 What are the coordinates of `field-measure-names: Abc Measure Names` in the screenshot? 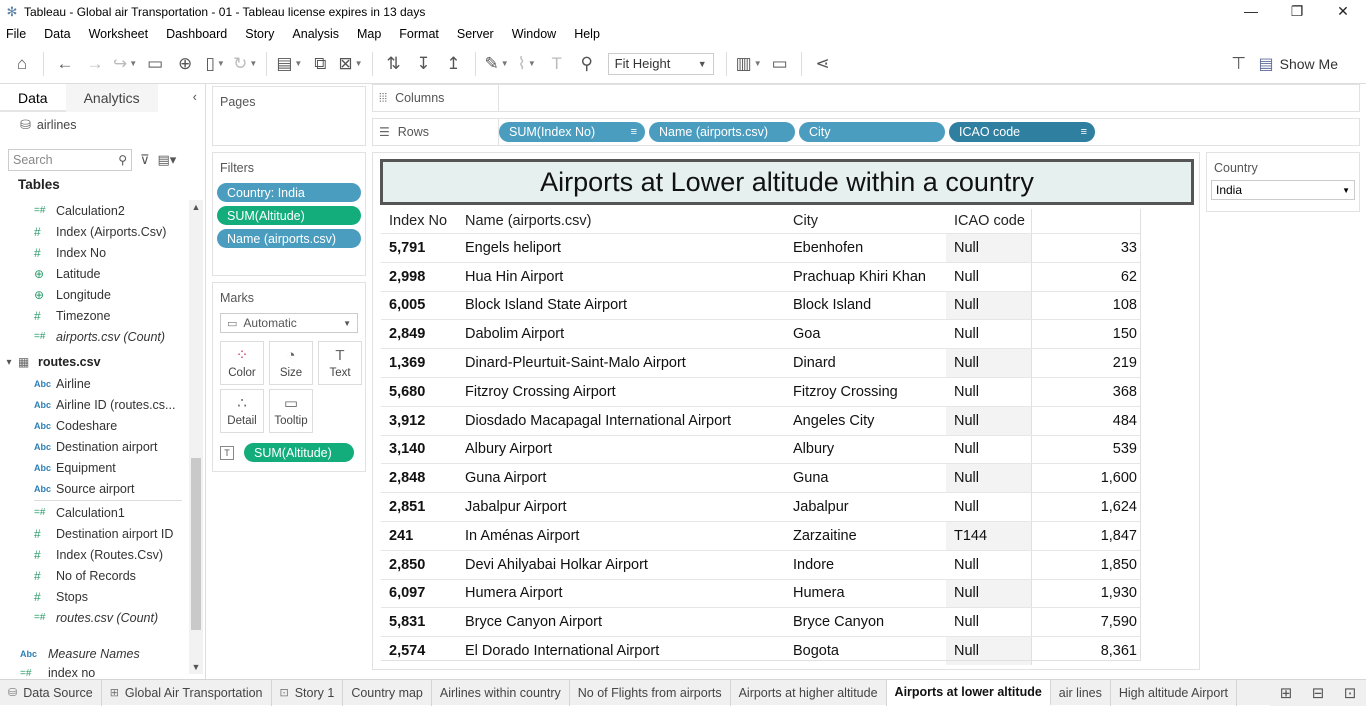 It's located at (70, 654).